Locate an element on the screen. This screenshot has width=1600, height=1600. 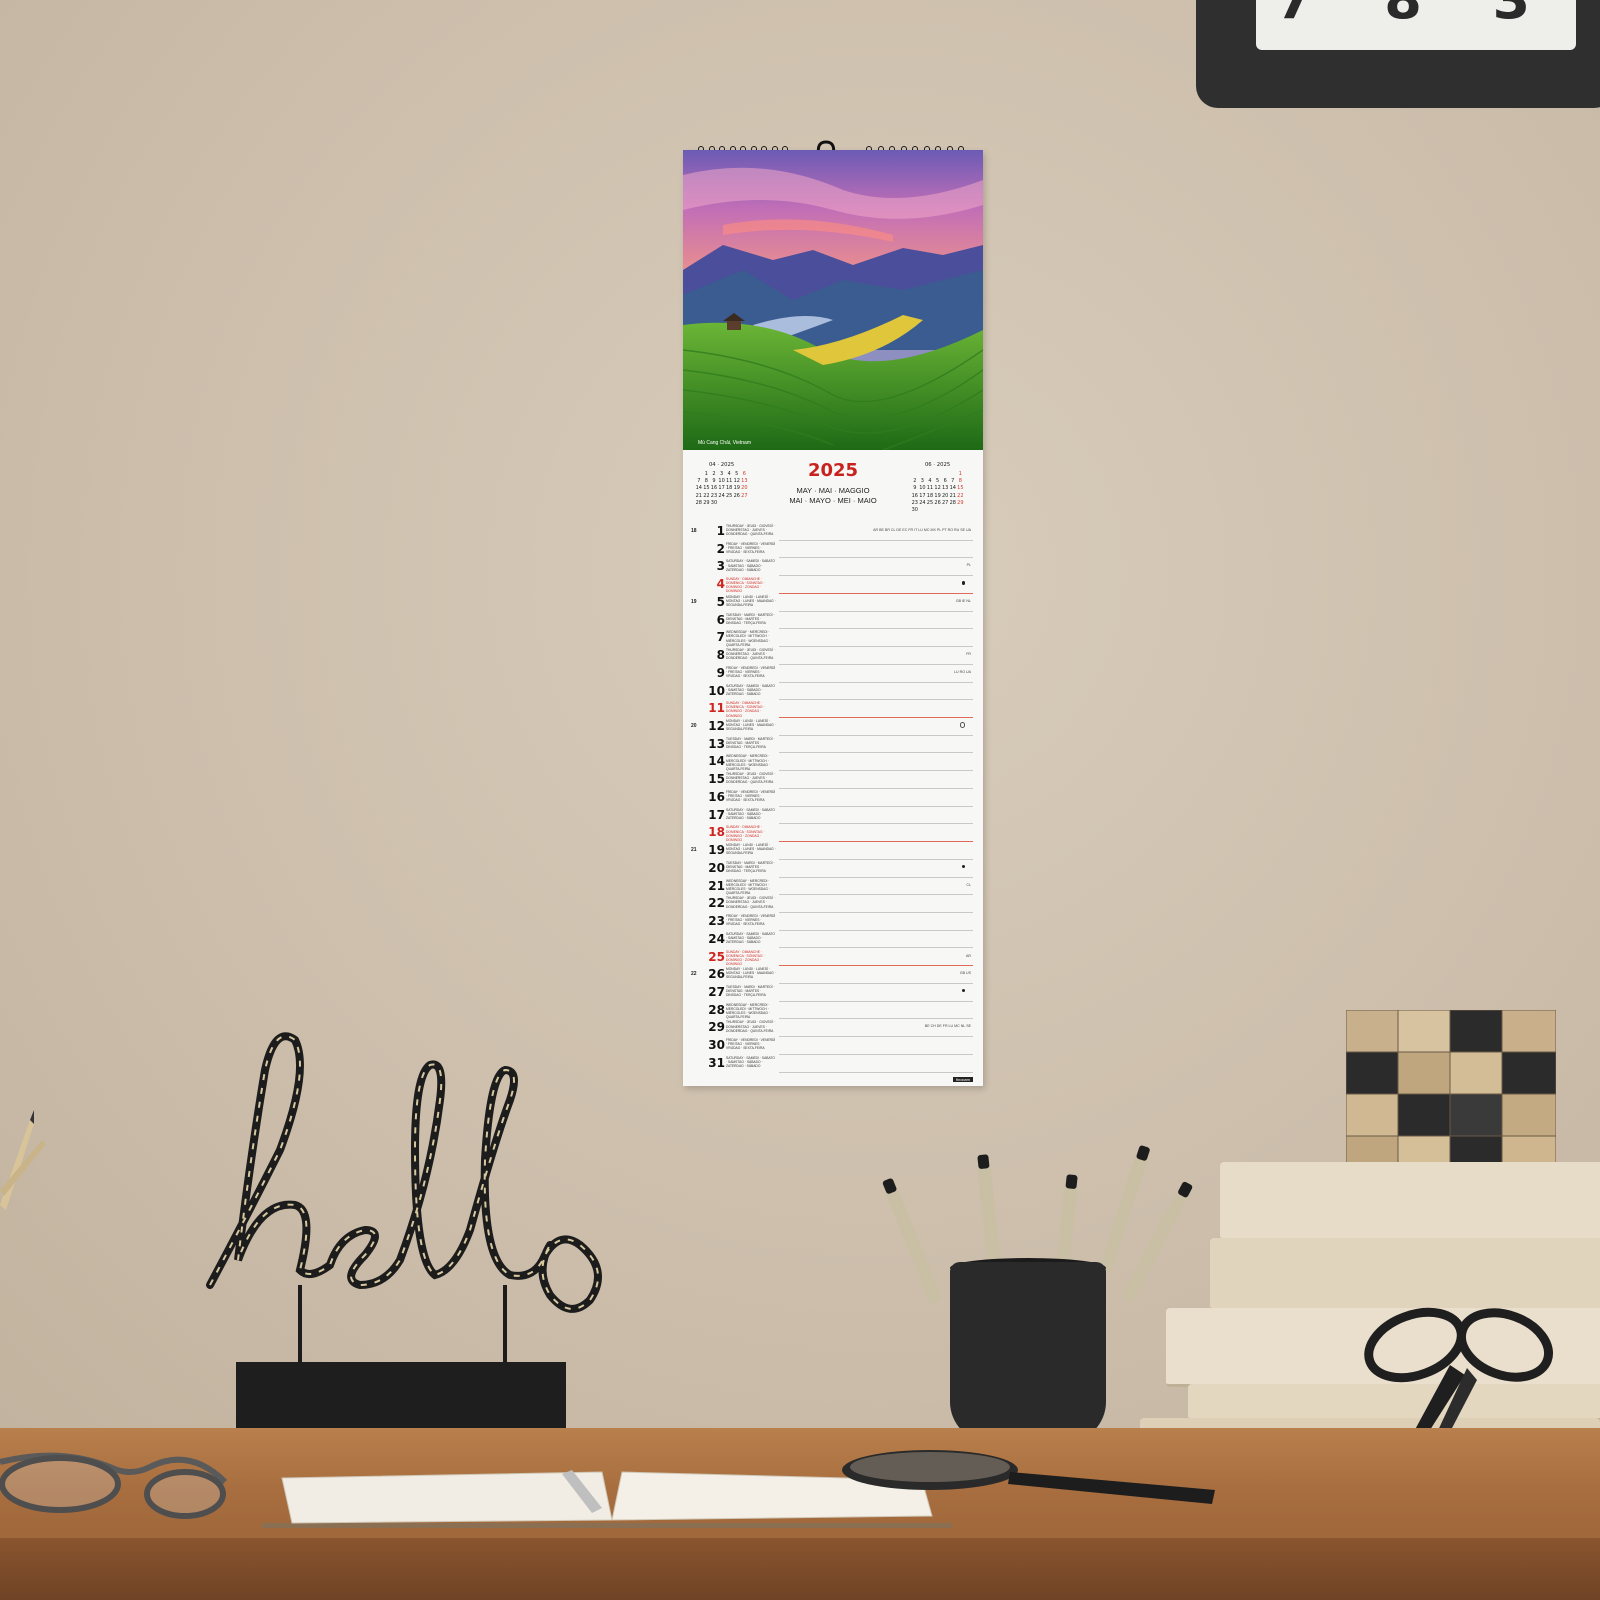
day-number: 4 is located at coordinates (720, 584).